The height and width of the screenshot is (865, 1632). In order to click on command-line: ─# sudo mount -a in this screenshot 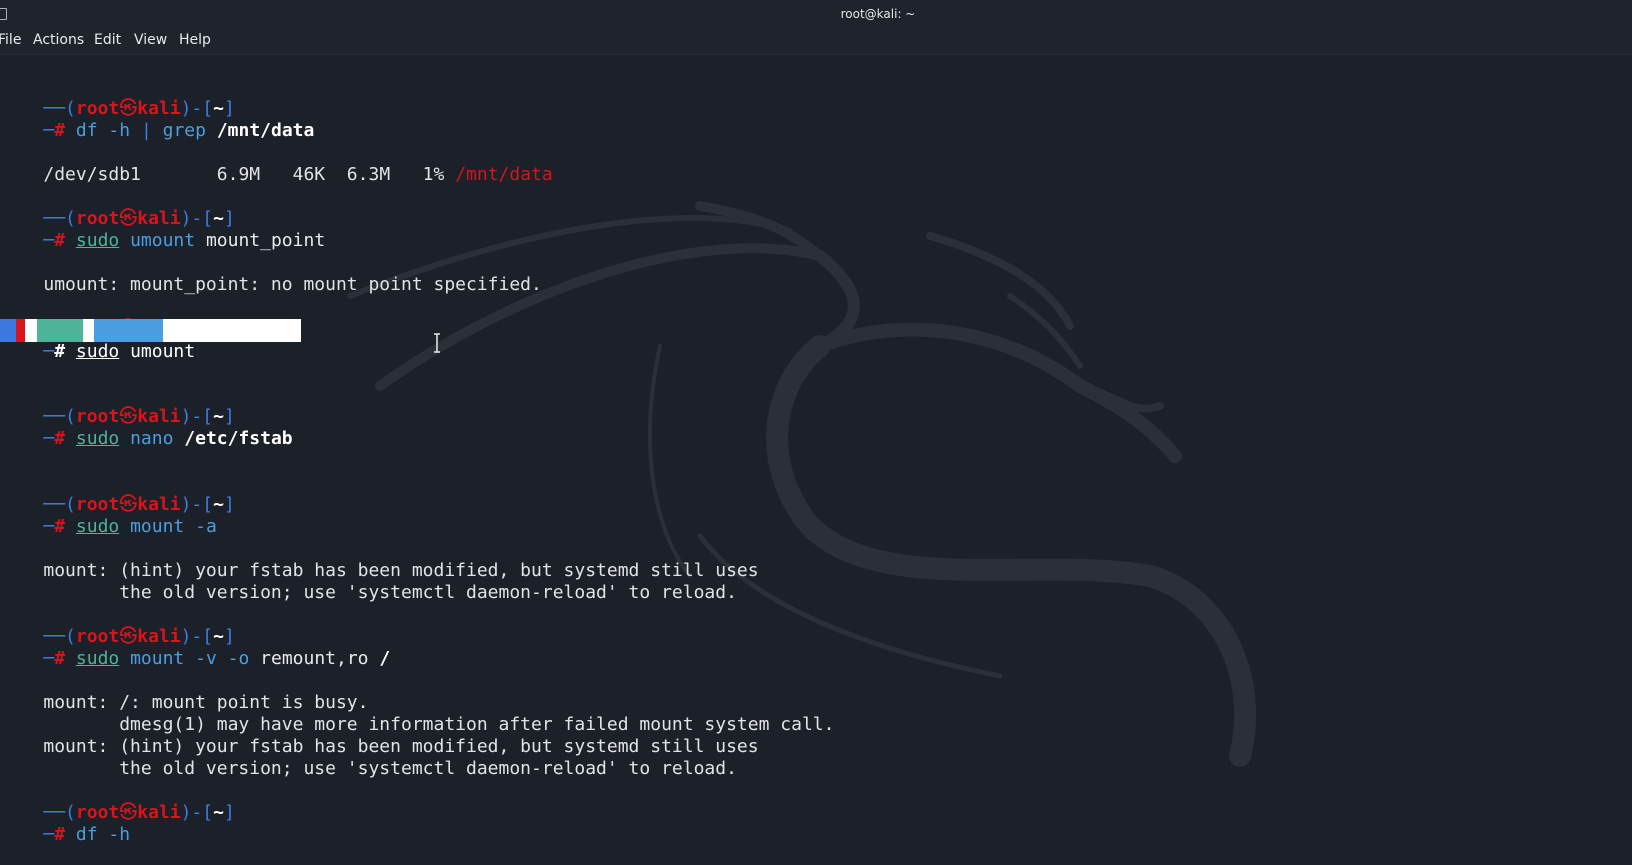, I will do `click(108, 515)`.